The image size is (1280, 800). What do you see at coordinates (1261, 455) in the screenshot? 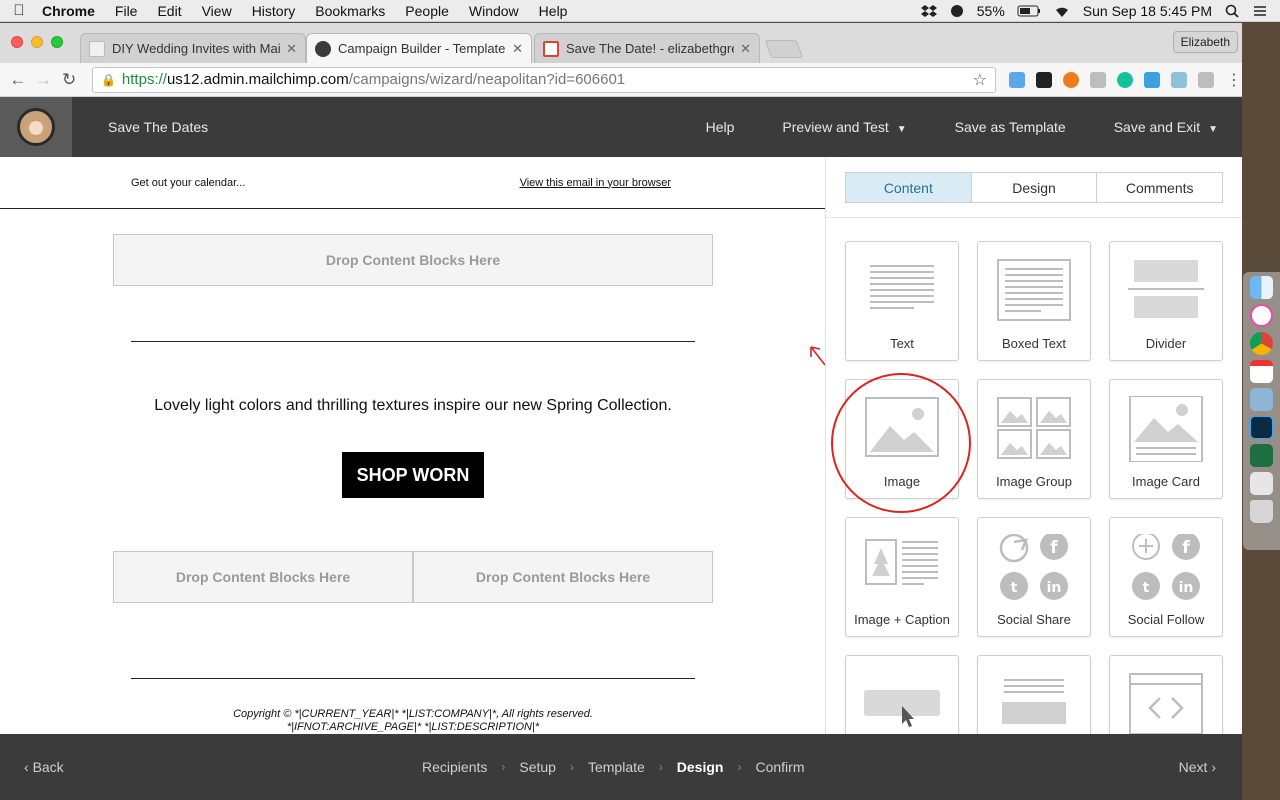
I see `excel-icon` at bounding box center [1261, 455].